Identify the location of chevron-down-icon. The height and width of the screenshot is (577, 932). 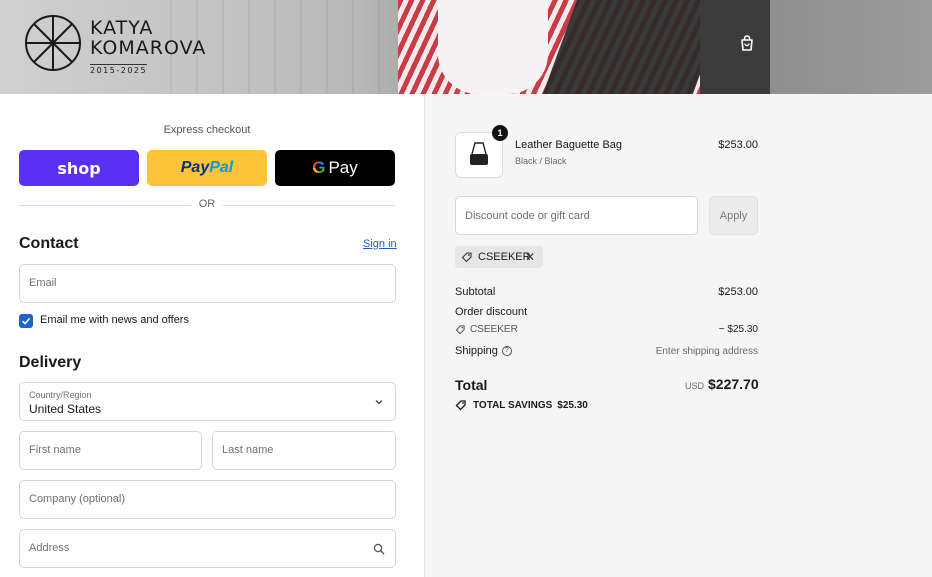
(379, 402).